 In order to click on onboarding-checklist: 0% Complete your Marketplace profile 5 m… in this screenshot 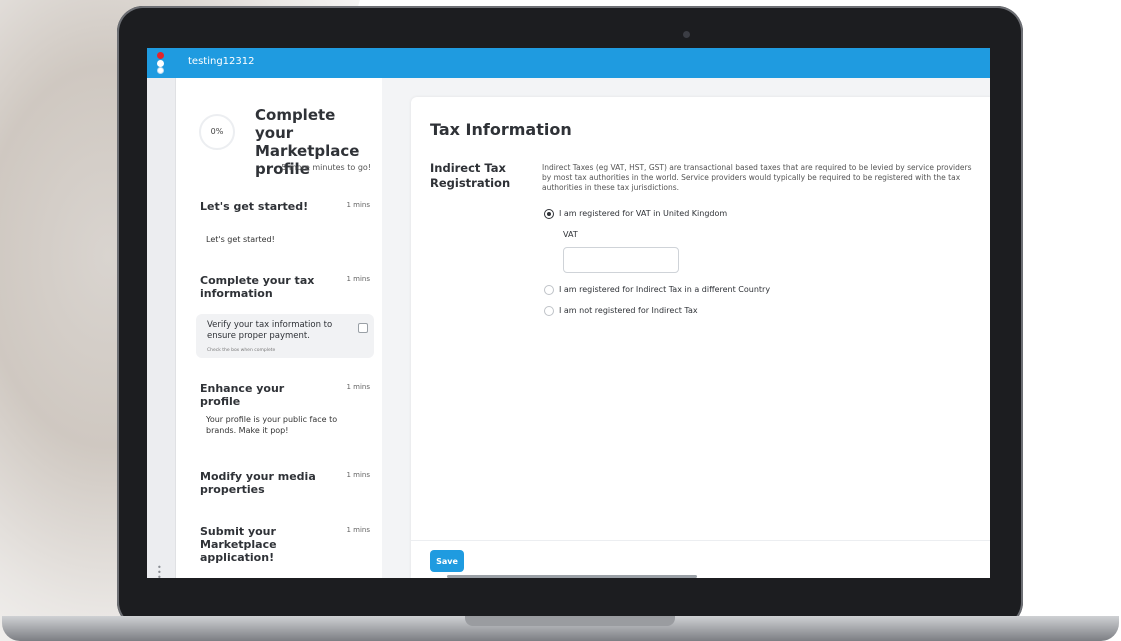, I will do `click(279, 328)`.